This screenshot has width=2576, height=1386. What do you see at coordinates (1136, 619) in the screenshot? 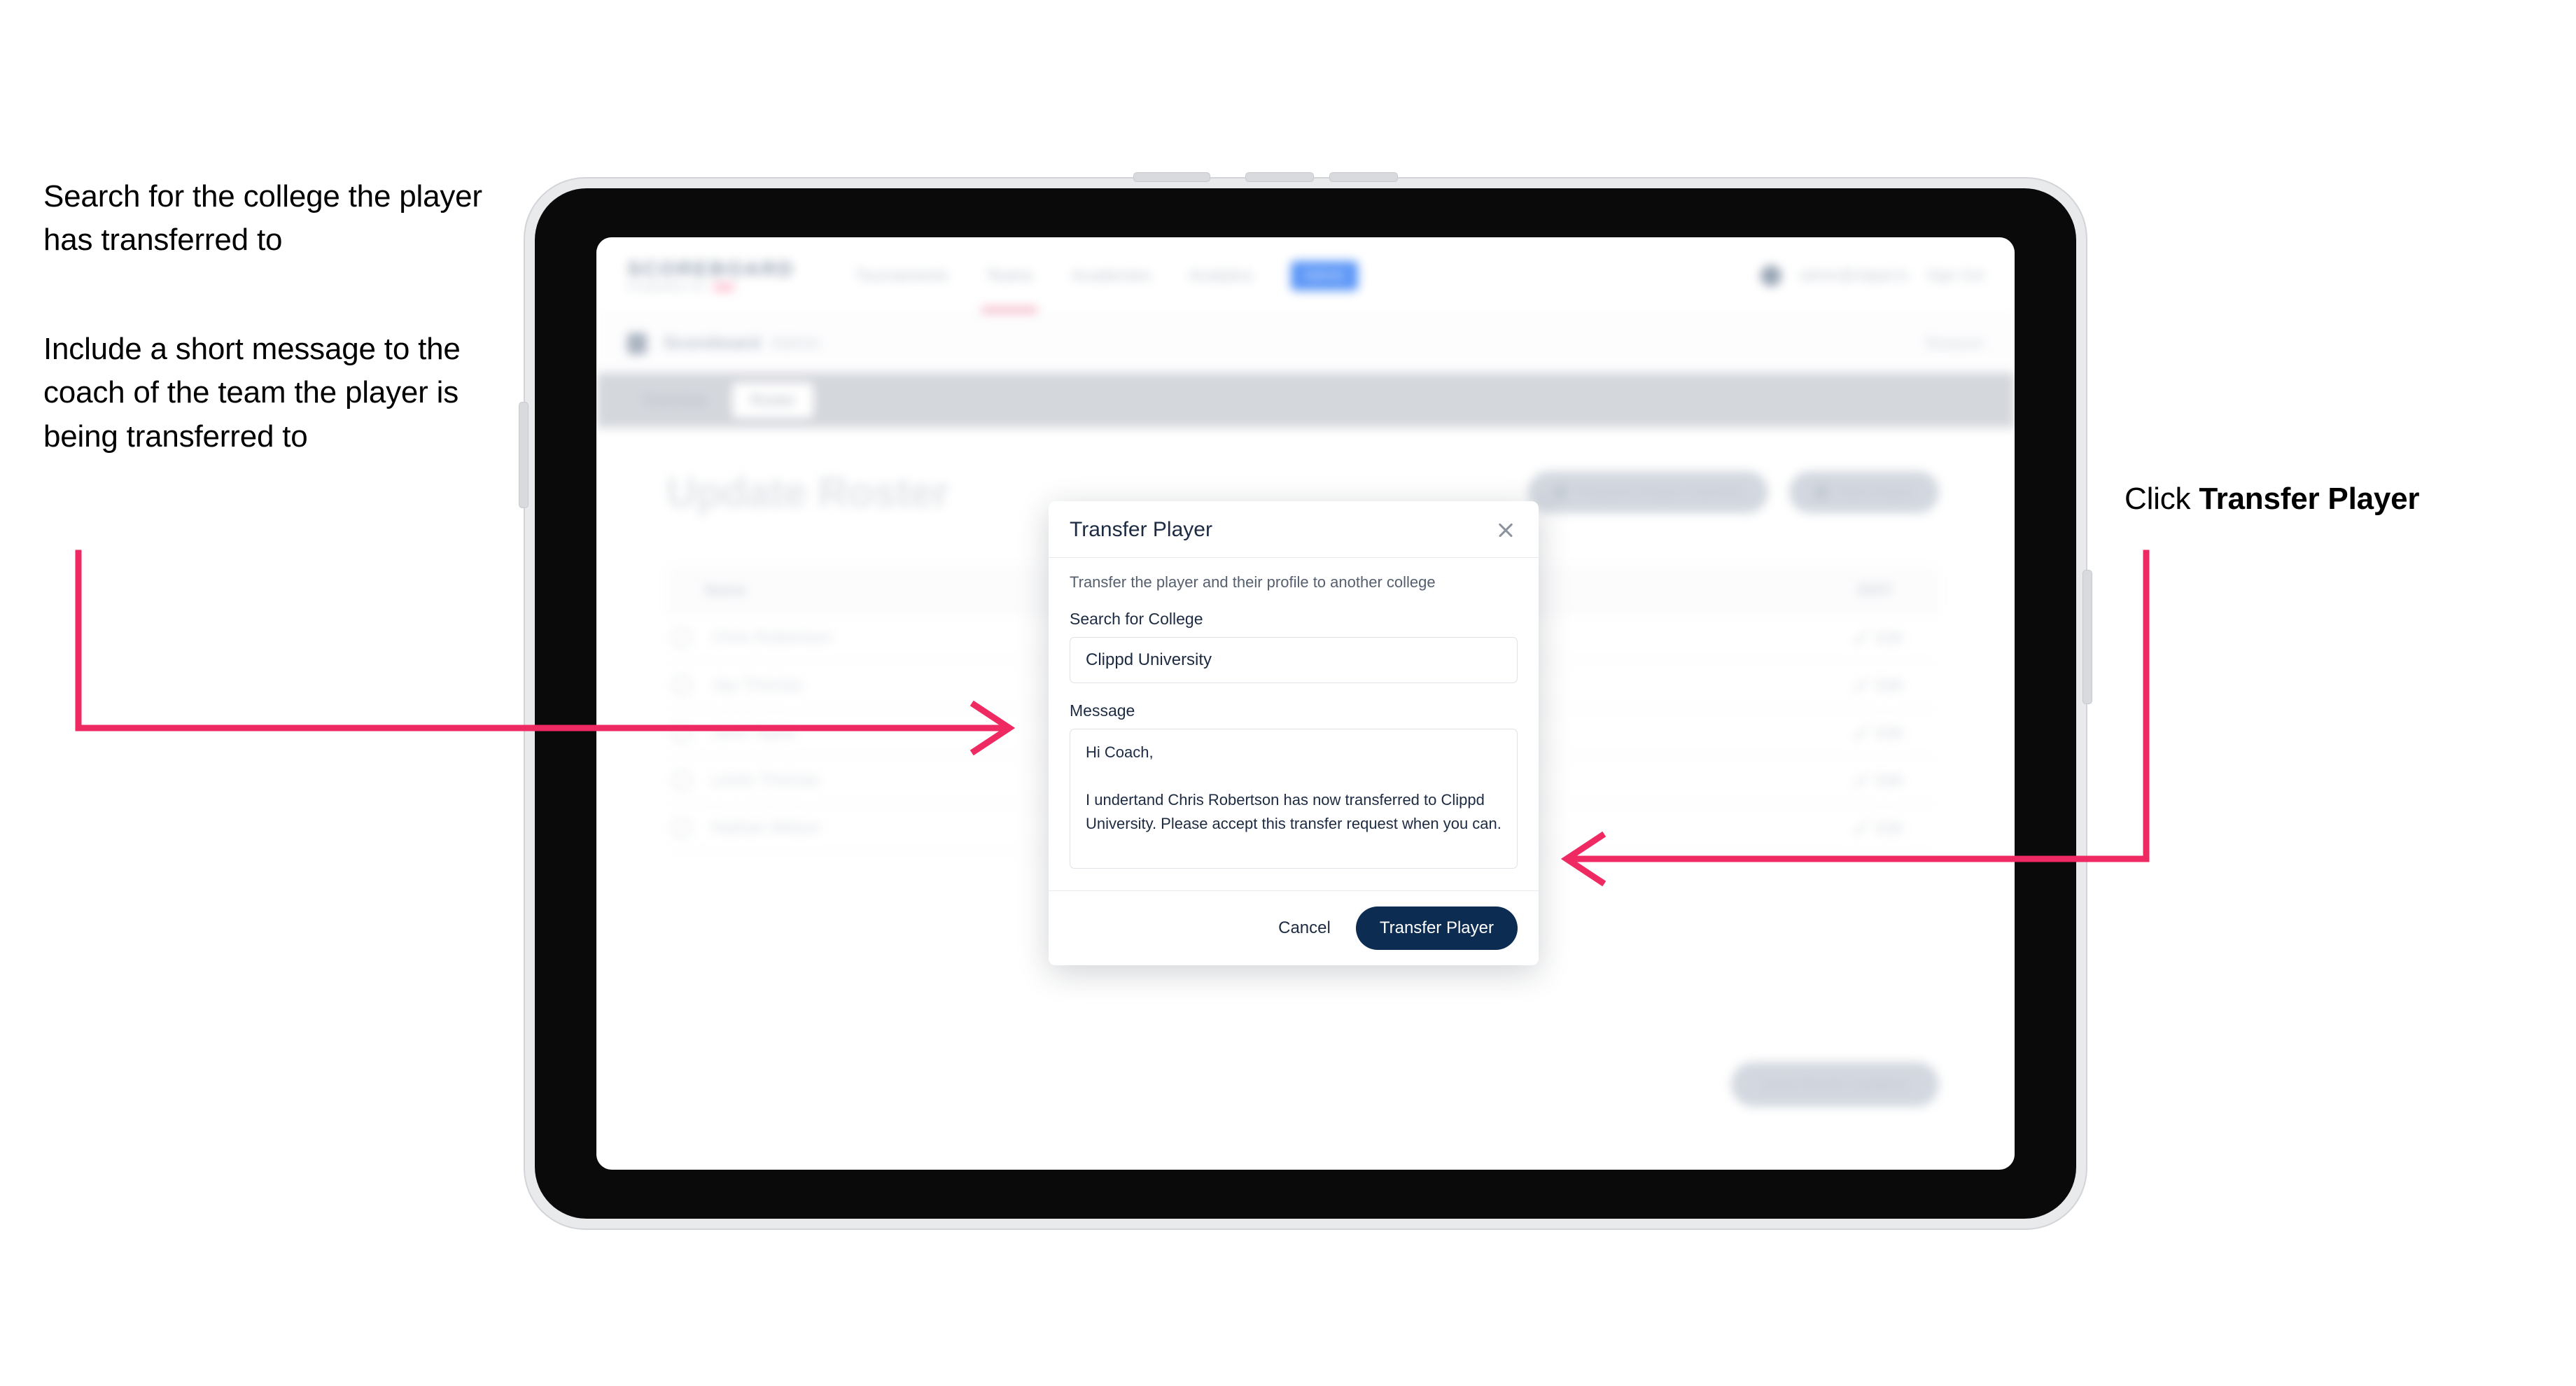
I see `search-college-label: Search for College` at bounding box center [1136, 619].